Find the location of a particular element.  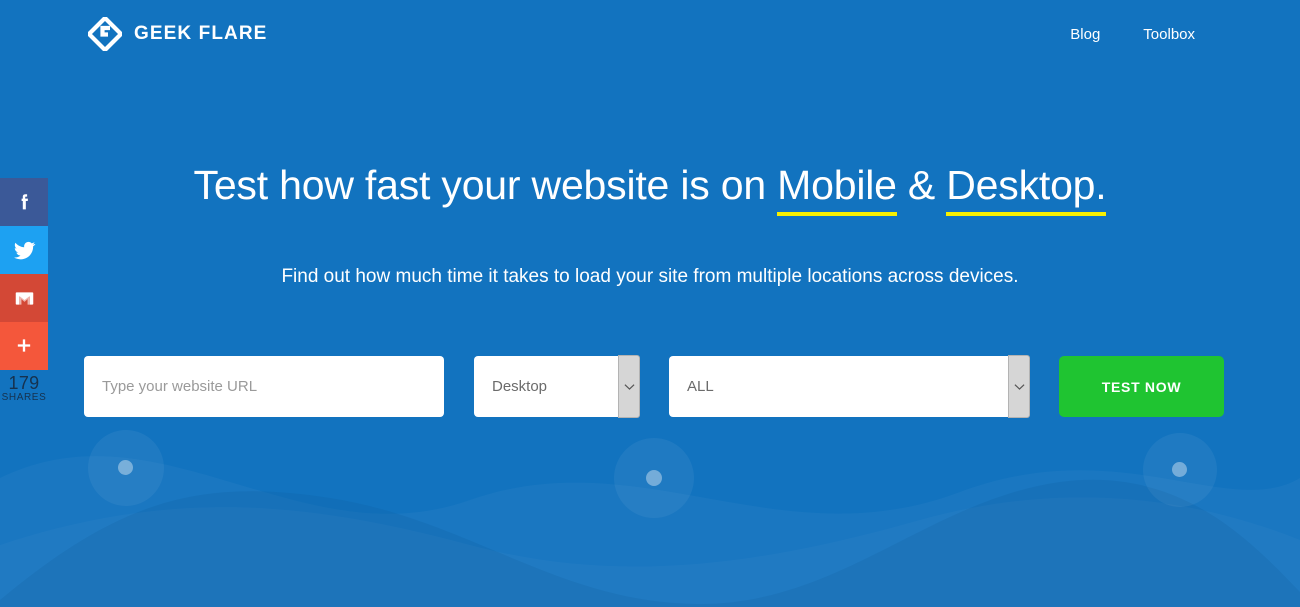

share-gmail-button is located at coordinates (24, 298).